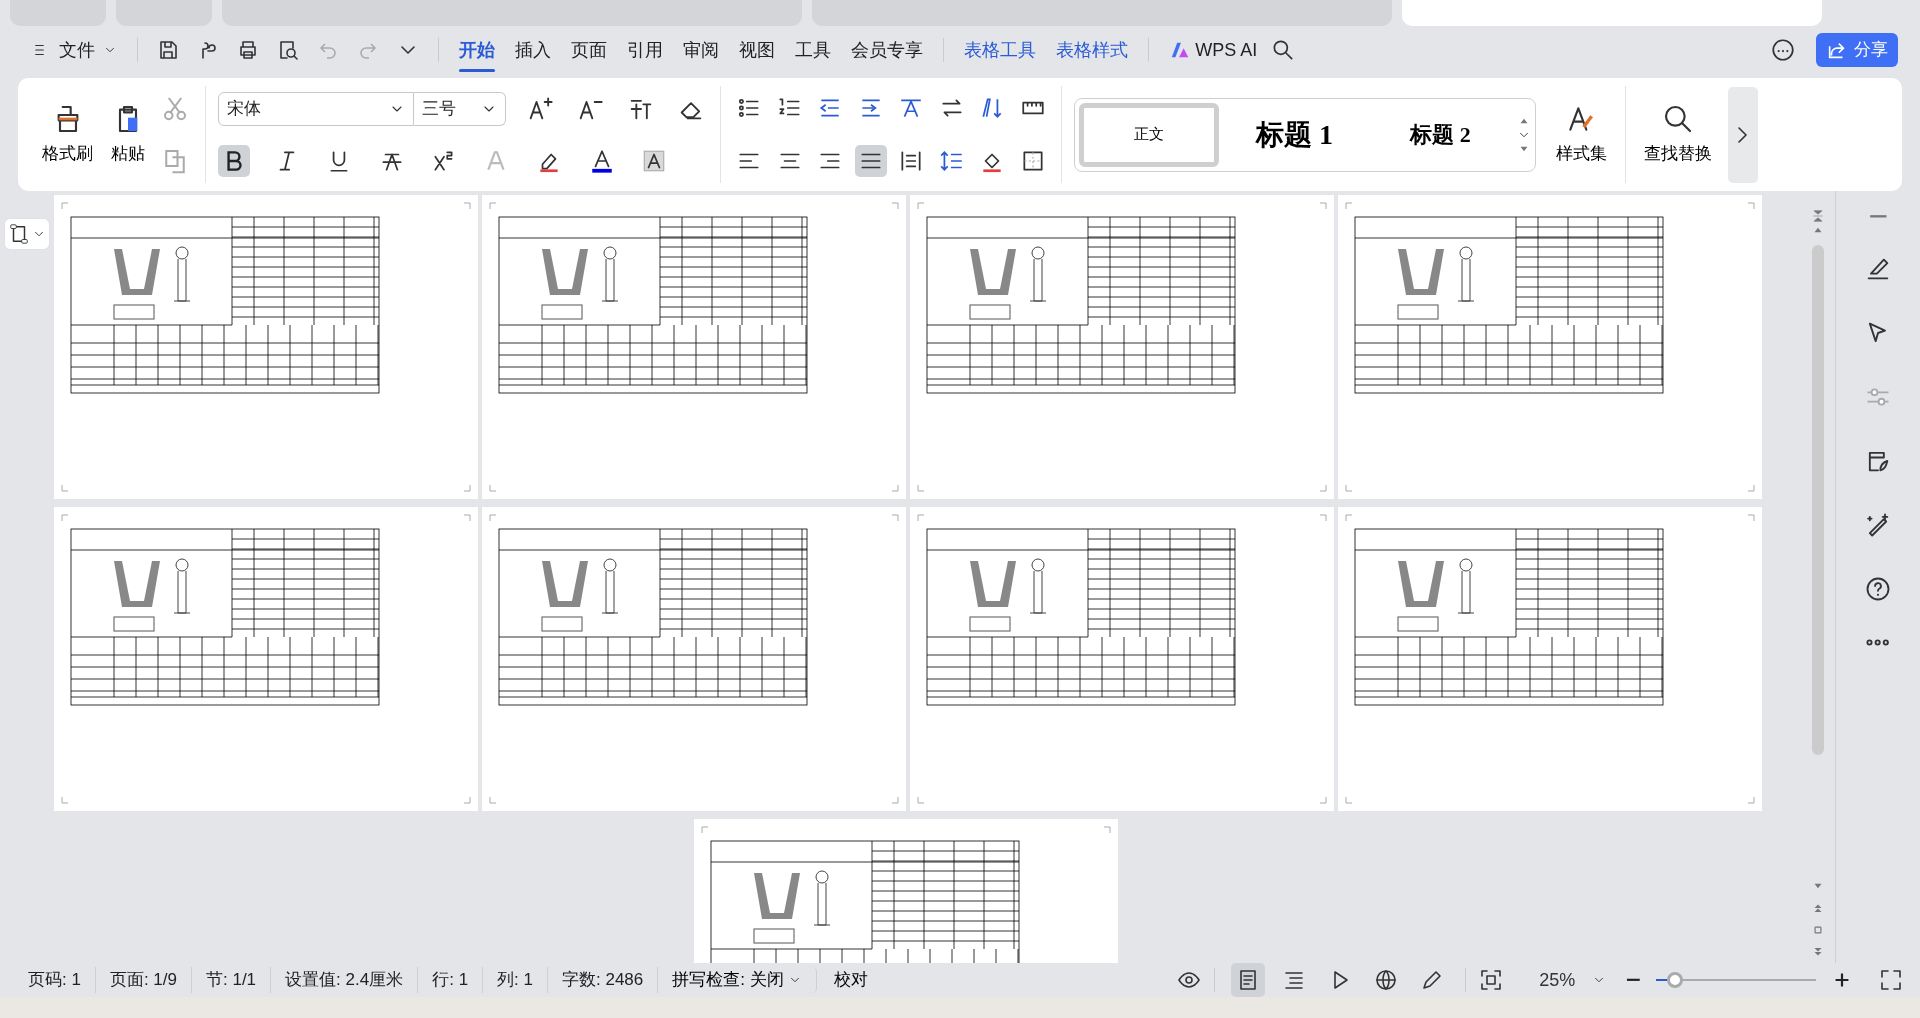 The width and height of the screenshot is (1920, 1018). Describe the element at coordinates (515, 980) in the screenshot. I see `status-text: 列: 1` at that location.